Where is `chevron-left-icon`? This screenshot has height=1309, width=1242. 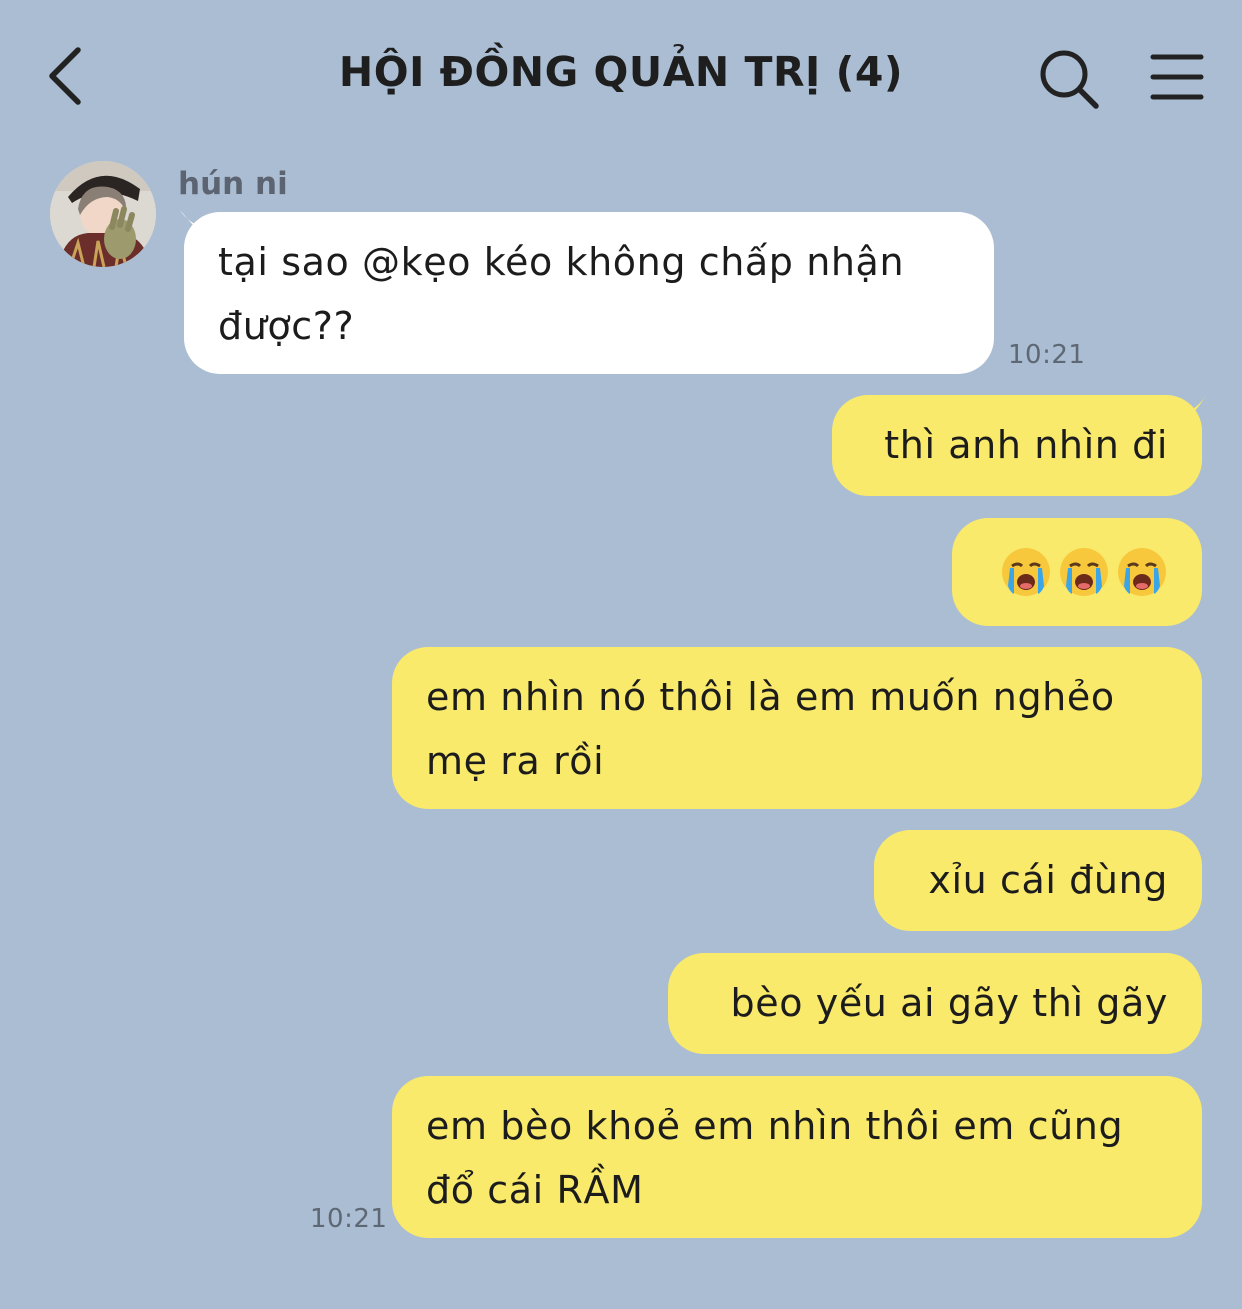 chevron-left-icon is located at coordinates (65, 76).